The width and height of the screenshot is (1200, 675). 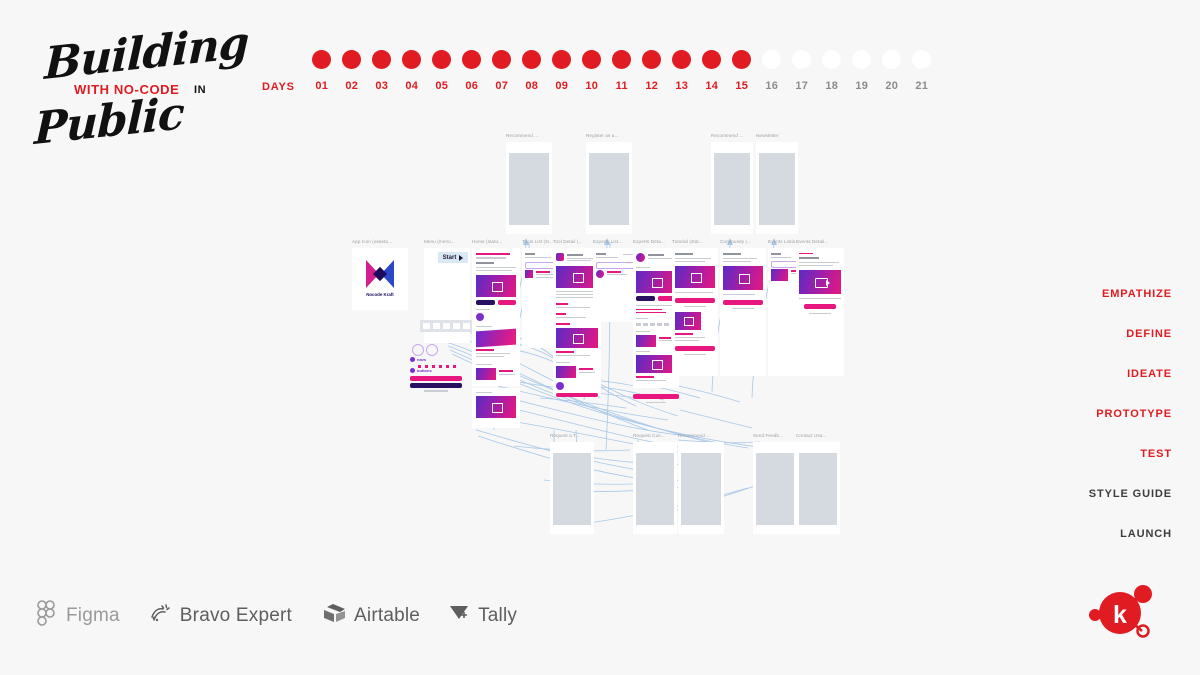 I want to click on airtable-icon, so click(x=333, y=615).